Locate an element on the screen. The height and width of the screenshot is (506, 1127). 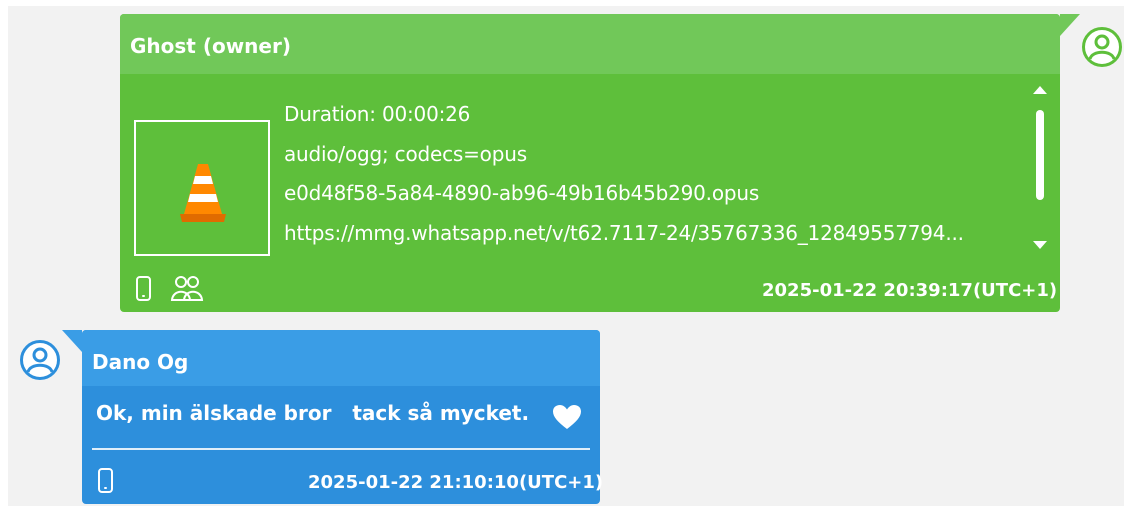
vlc-cone-icon is located at coordinates (203, 193).